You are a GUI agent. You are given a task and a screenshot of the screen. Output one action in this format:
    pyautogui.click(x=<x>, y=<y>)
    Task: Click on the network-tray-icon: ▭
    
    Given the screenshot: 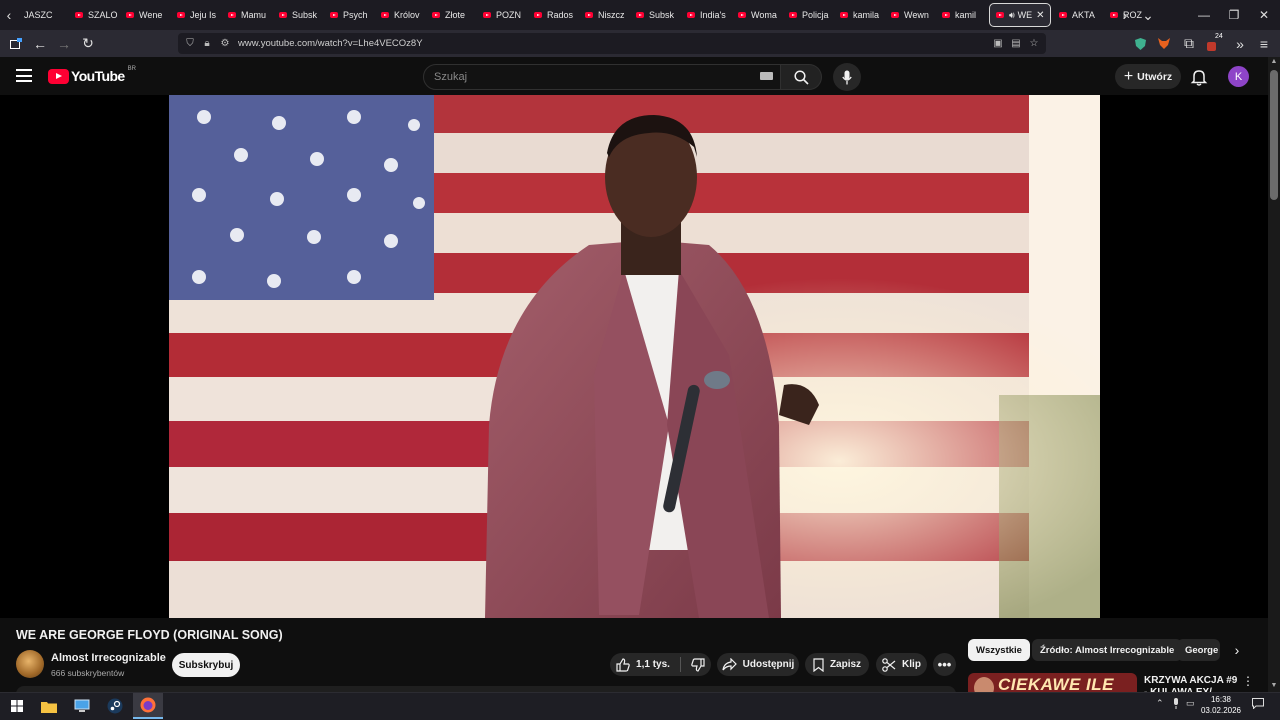 What is the action you would take?
    pyautogui.click(x=1190, y=703)
    